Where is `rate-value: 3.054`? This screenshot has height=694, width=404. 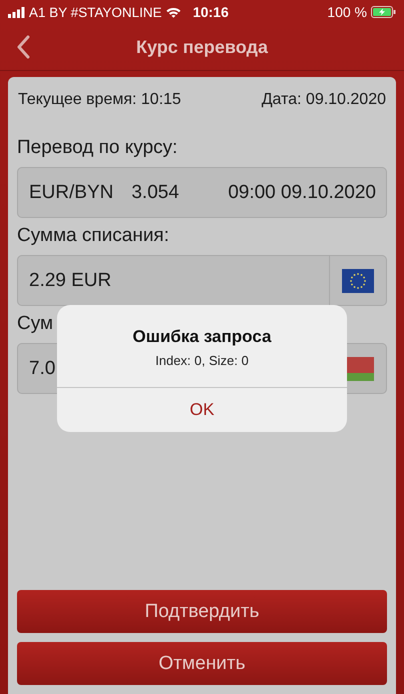
rate-value: 3.054 is located at coordinates (155, 193).